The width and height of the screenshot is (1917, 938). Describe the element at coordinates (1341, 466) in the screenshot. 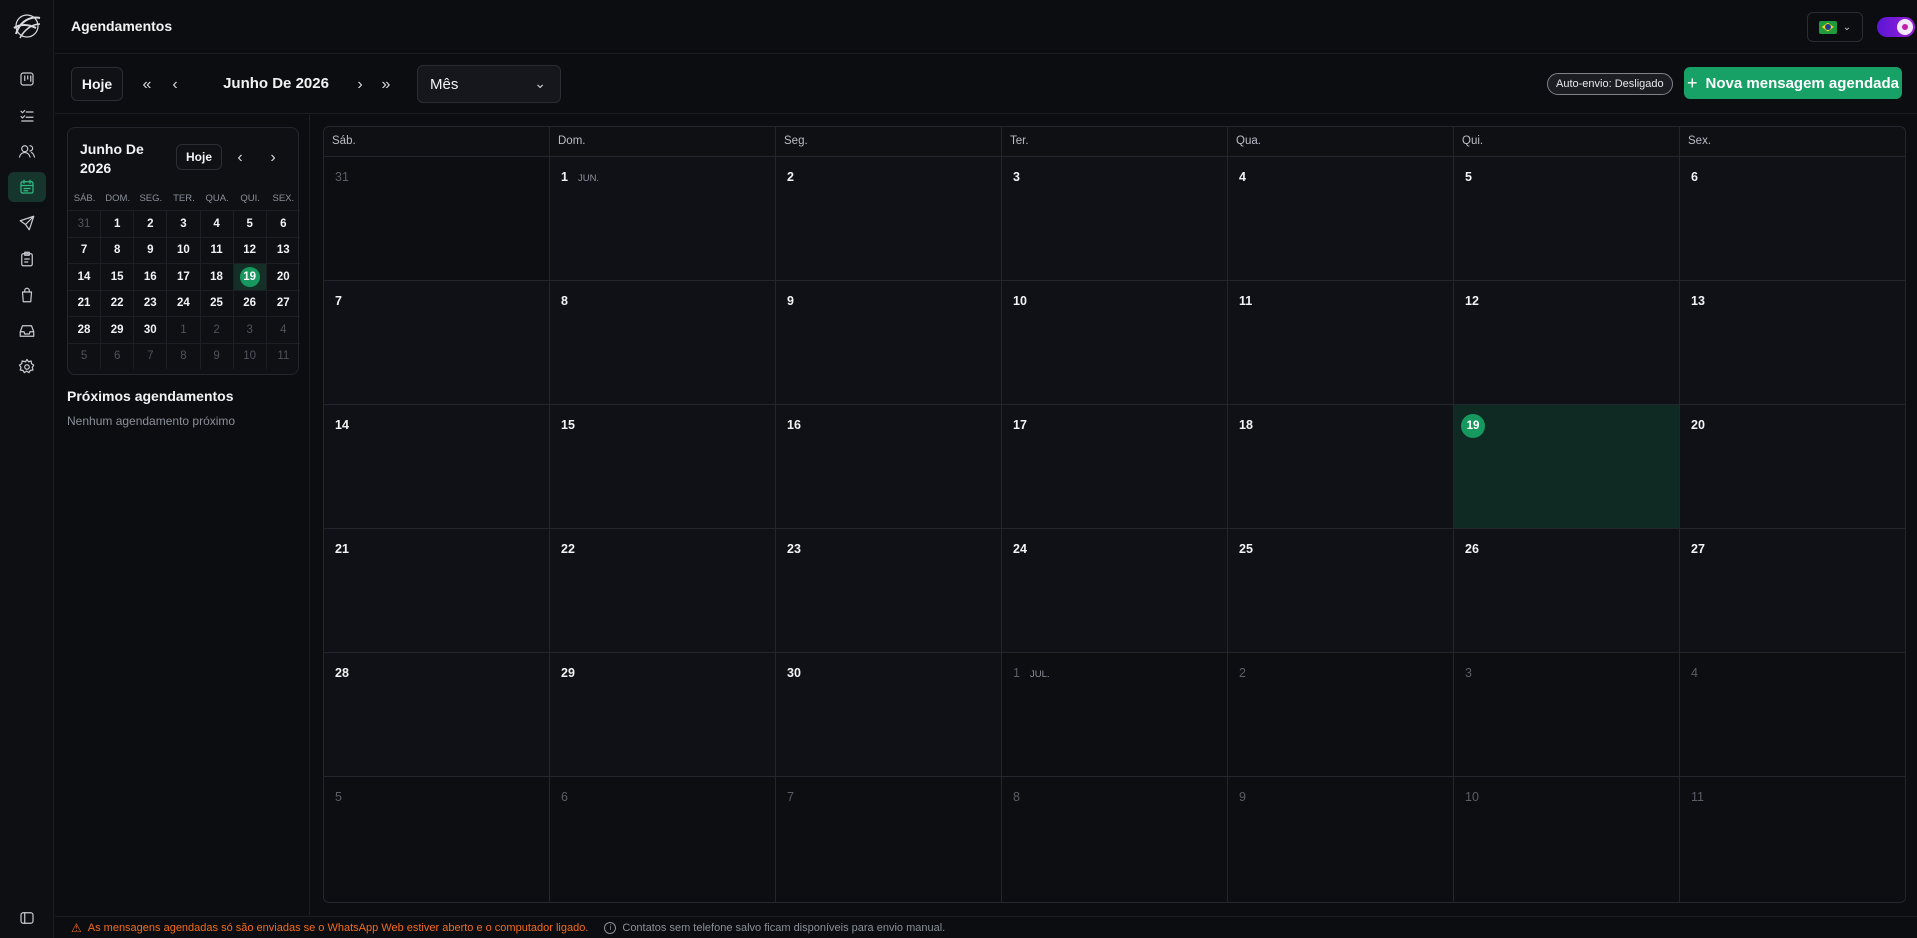

I see `calendar-day-cell: 18` at that location.